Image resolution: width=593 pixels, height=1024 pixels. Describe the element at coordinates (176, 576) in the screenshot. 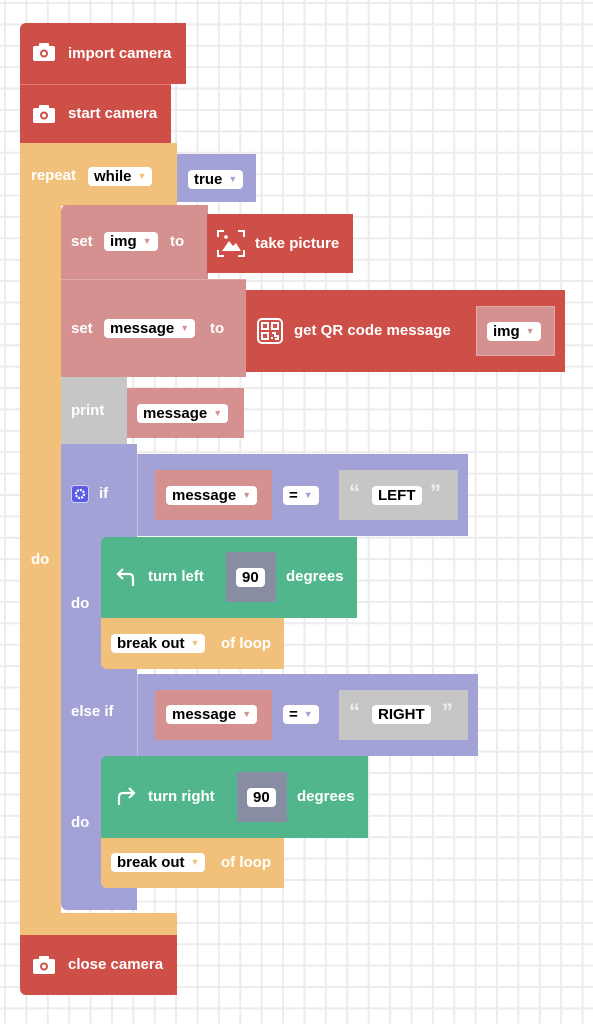

I see `turn-left-label: turn left` at that location.